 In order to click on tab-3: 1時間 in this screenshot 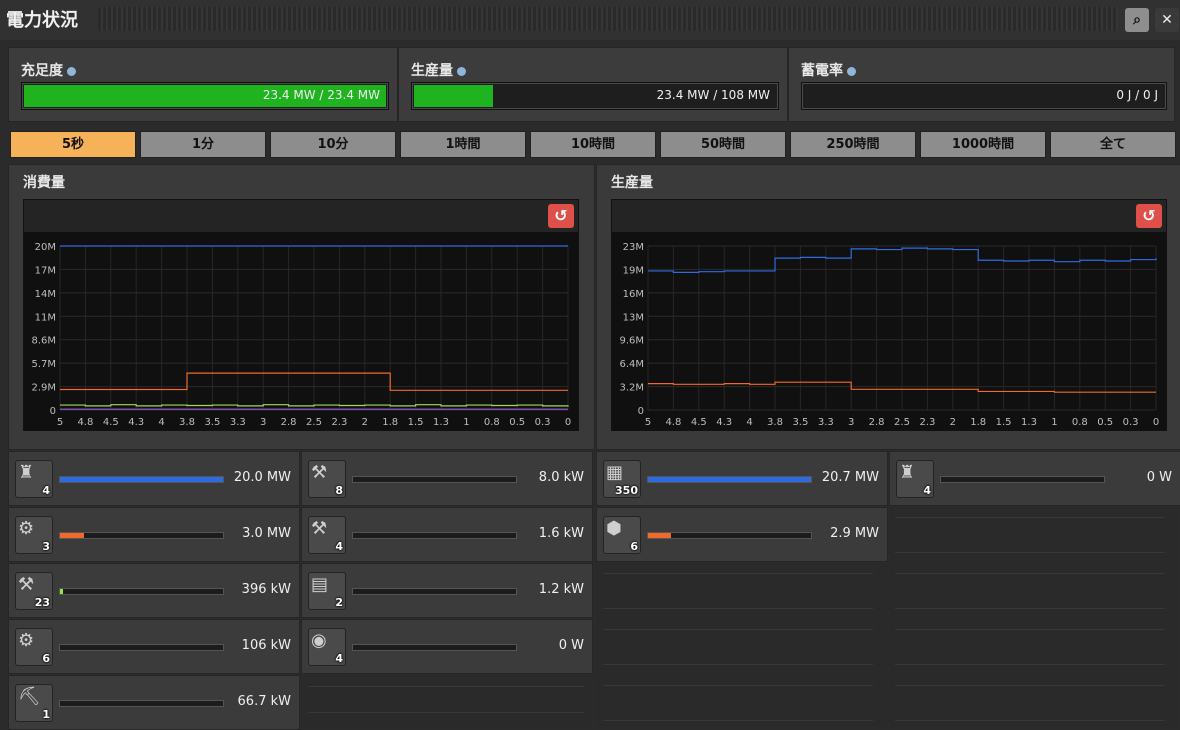, I will do `click(463, 144)`.